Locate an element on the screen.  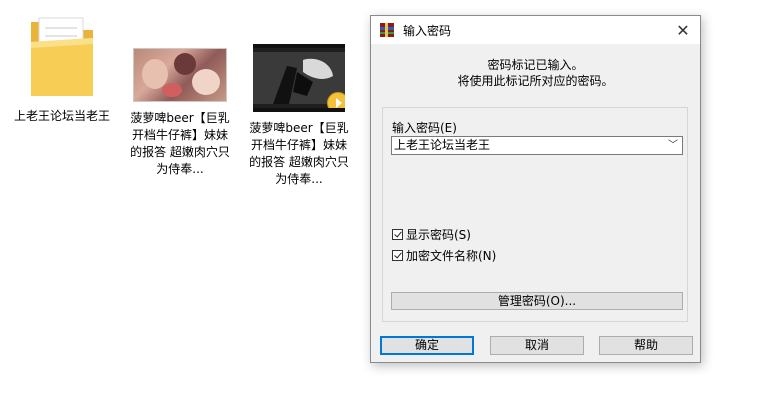
cancel-button: 取消 is located at coordinates (537, 345).